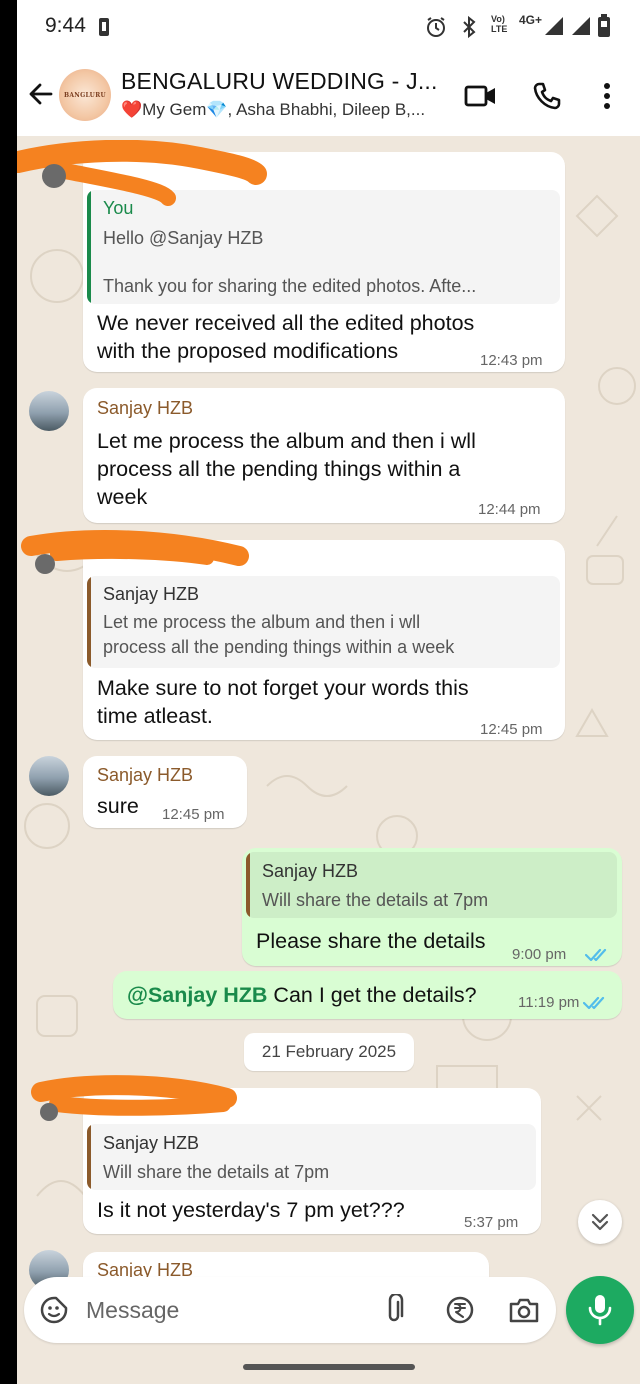  Describe the element at coordinates (8, 692) in the screenshot. I see `left-edge-strip` at that location.